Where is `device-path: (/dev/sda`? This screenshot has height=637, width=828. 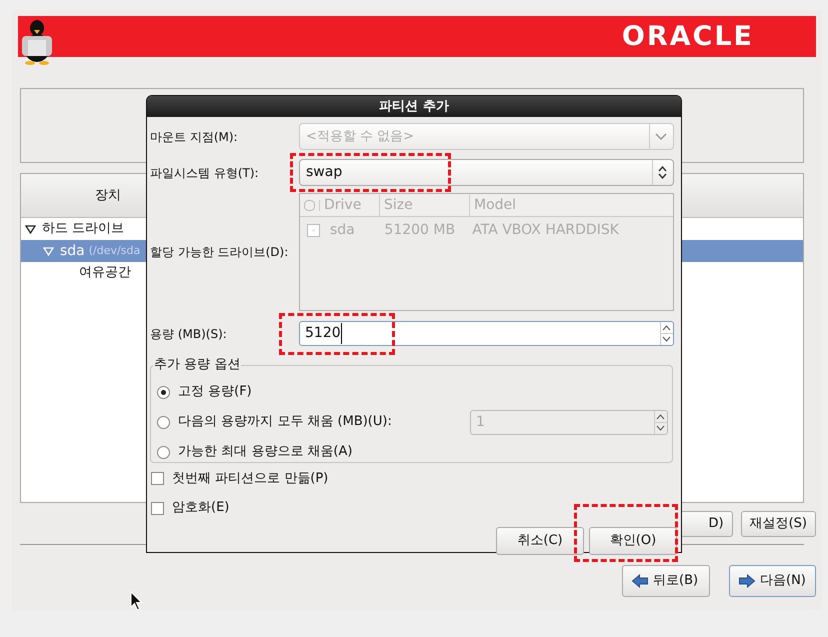
device-path: (/dev/sda is located at coordinates (114, 250).